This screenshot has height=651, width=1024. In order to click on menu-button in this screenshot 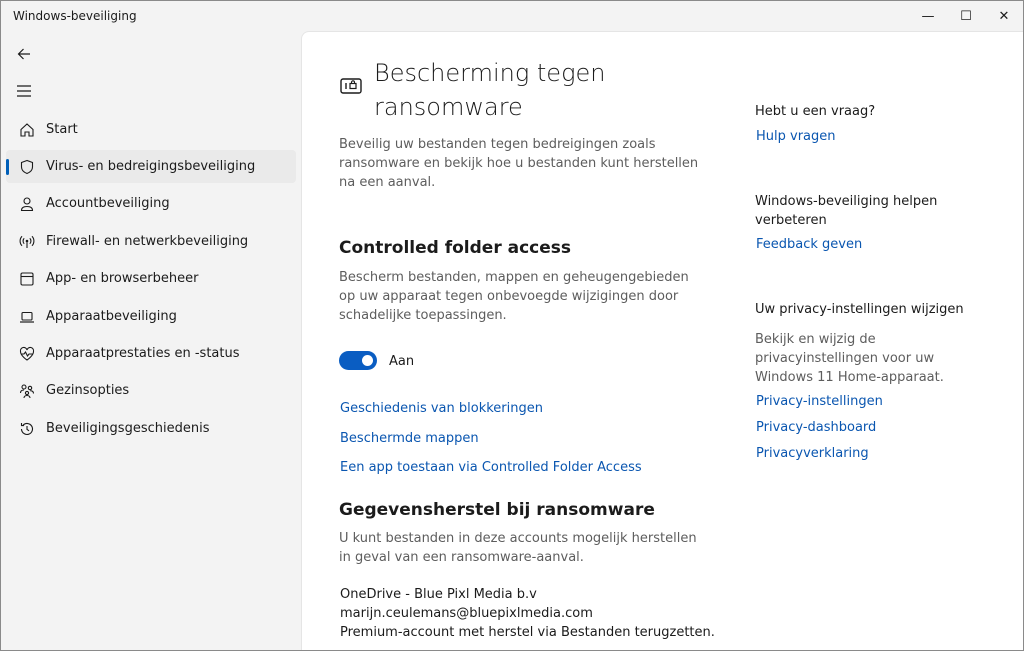, I will do `click(24, 91)`.